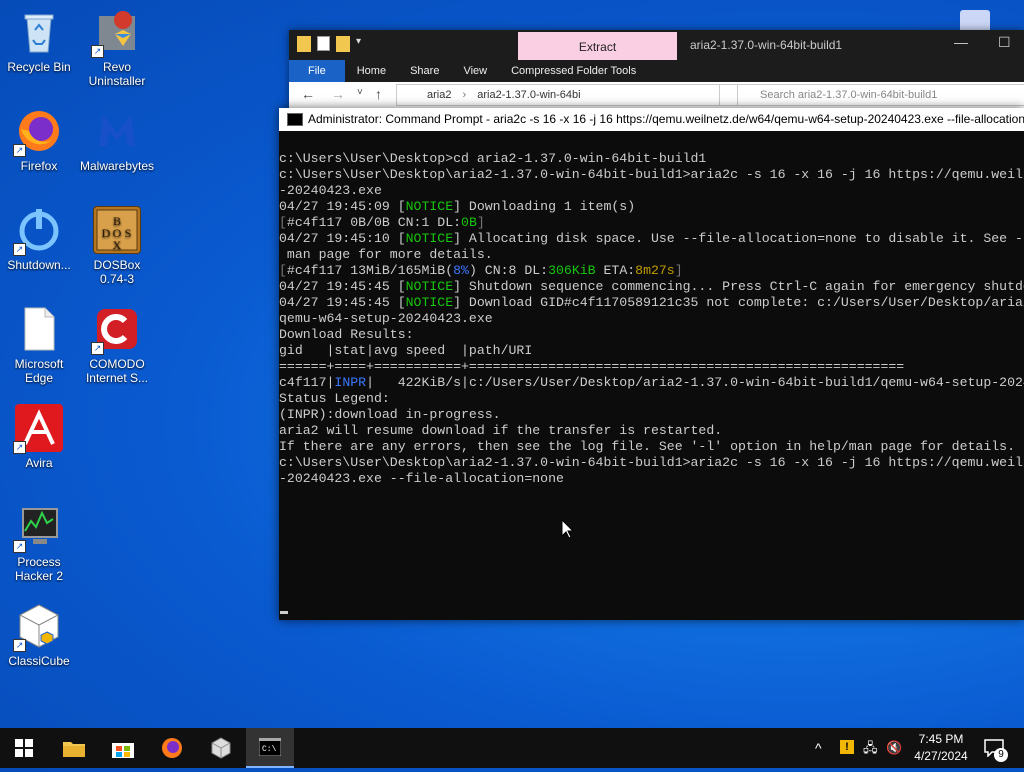  I want to click on address-part-1: aria2, so click(439, 95).